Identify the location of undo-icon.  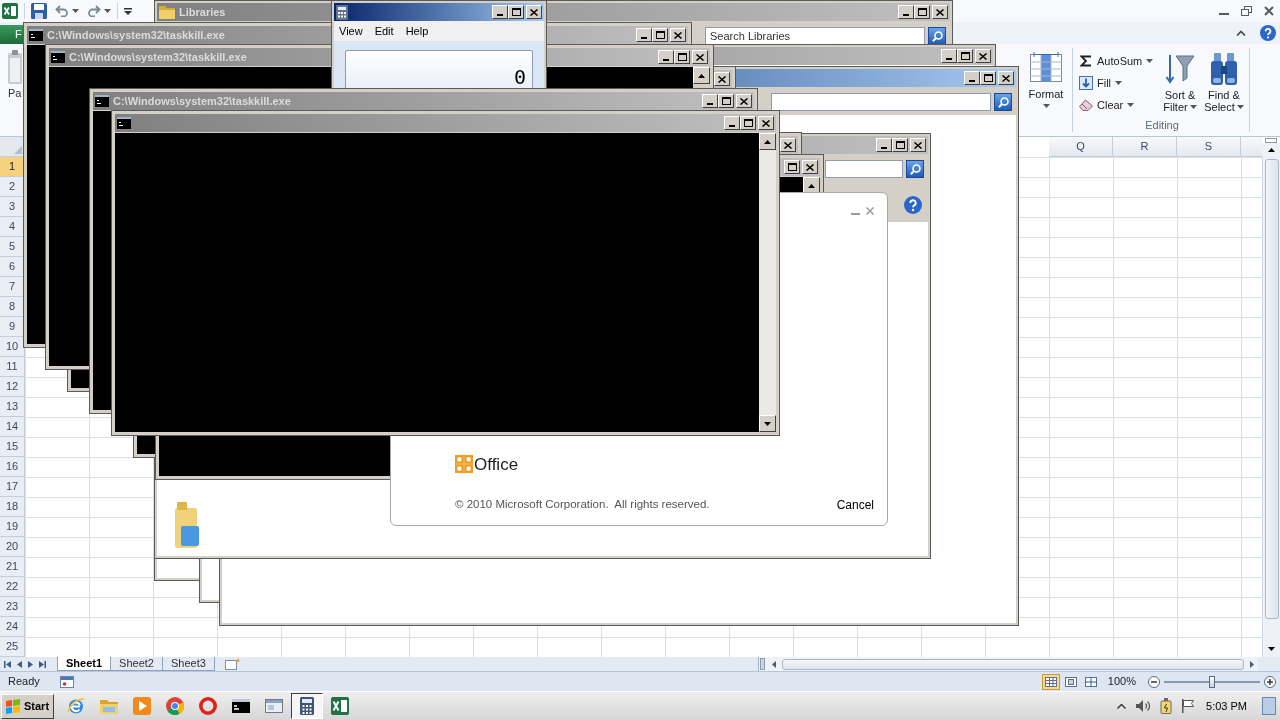
(62, 11).